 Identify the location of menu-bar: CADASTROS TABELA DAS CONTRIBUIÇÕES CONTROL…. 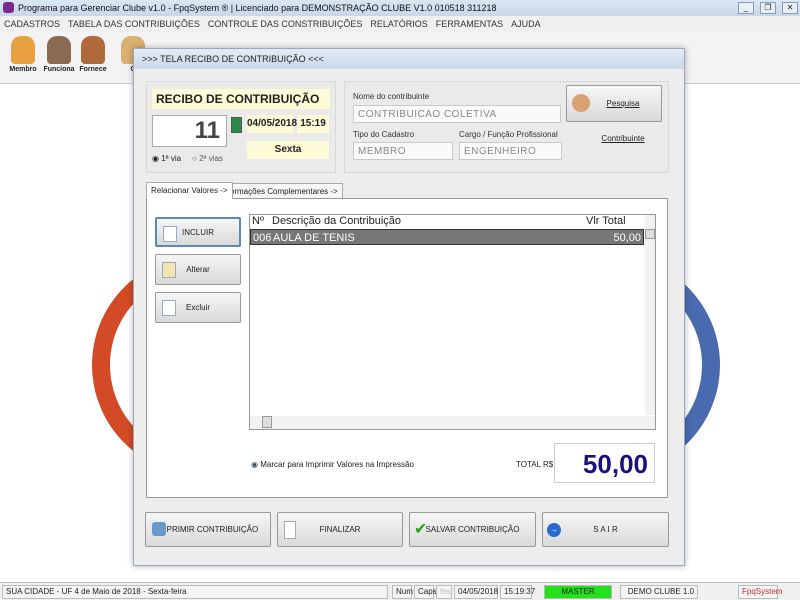
(400, 24).